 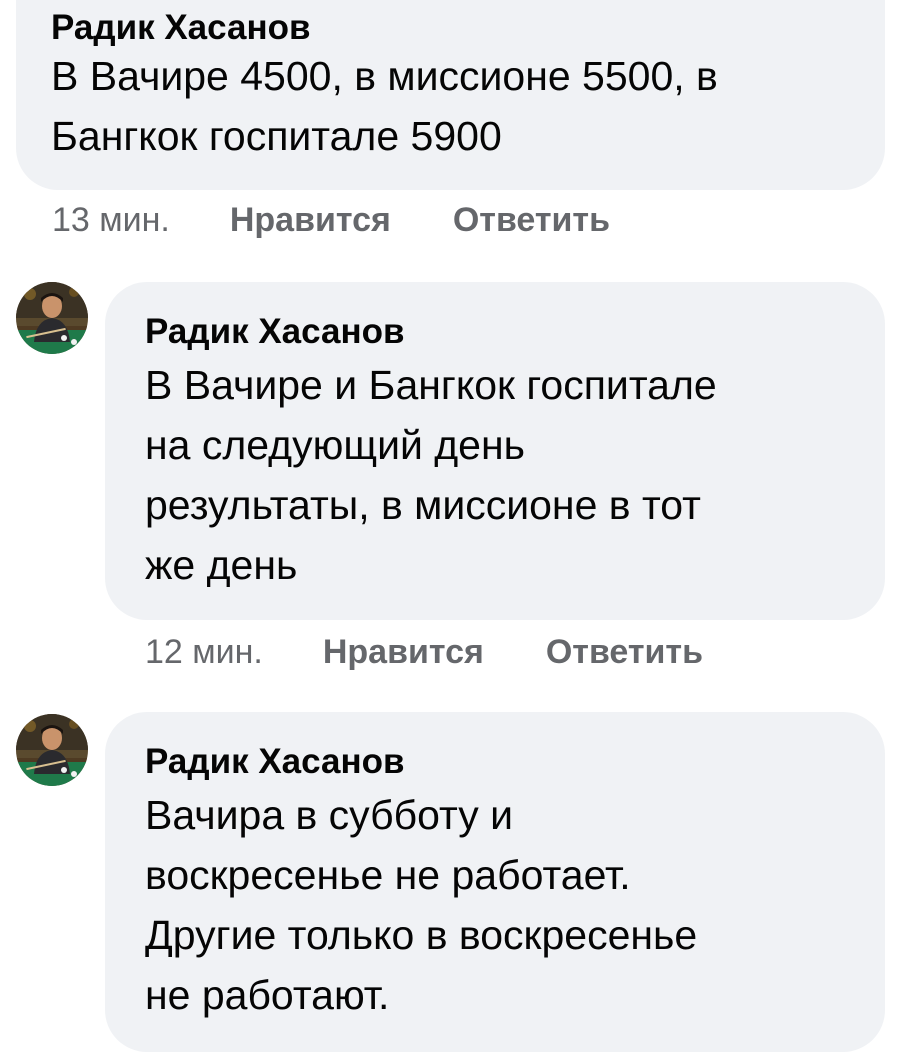 What do you see at coordinates (111, 220) in the screenshot?
I see `comment-timestamp: 13 мин.` at bounding box center [111, 220].